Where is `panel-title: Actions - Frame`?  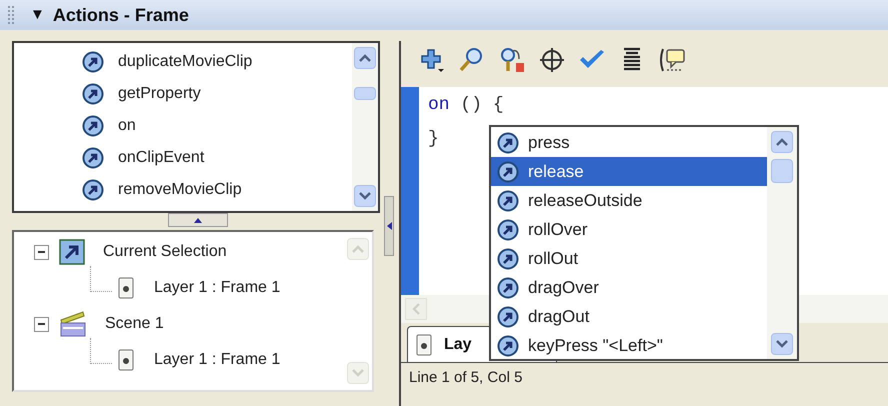
panel-title: Actions - Frame is located at coordinates (120, 15).